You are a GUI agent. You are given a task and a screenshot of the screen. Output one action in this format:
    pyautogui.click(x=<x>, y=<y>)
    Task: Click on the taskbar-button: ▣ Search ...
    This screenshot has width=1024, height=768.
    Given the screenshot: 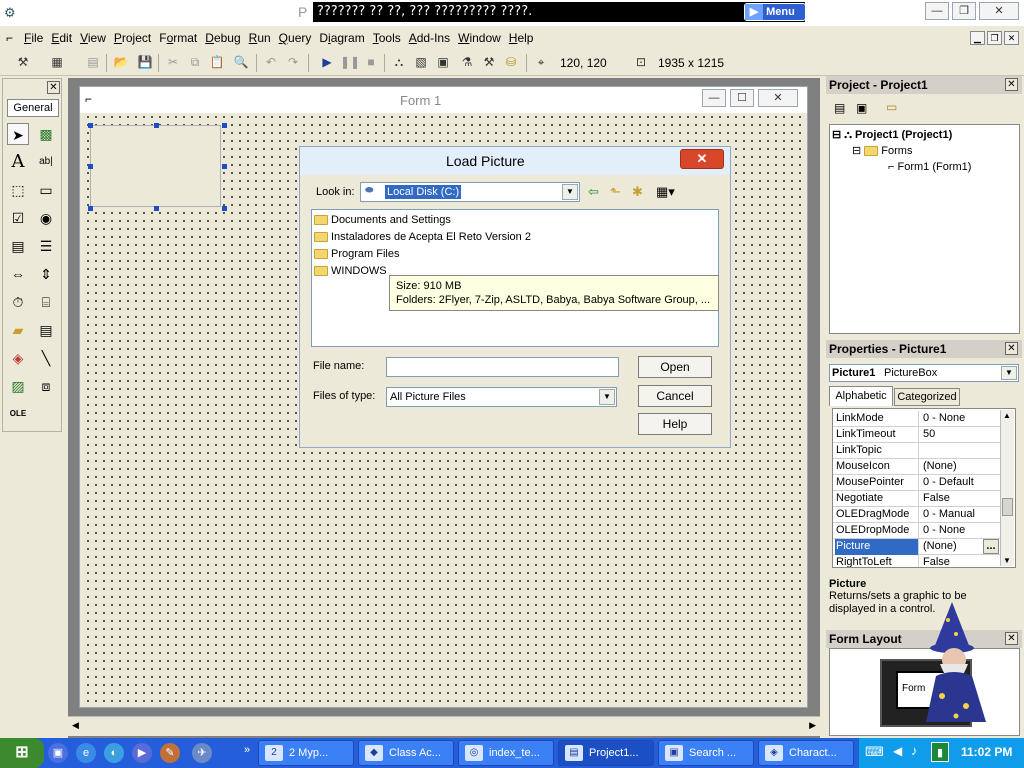 What is the action you would take?
    pyautogui.click(x=706, y=753)
    